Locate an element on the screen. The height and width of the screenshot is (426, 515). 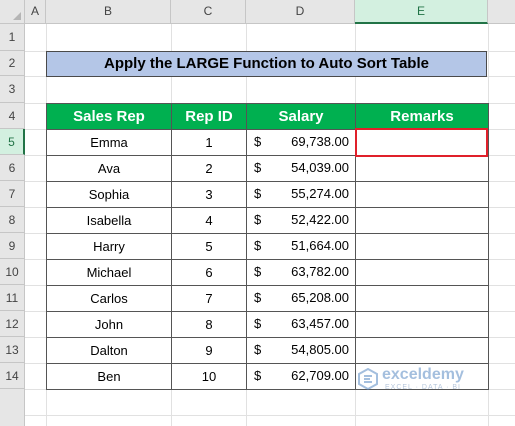
cell-name: John is located at coordinates (109, 324).